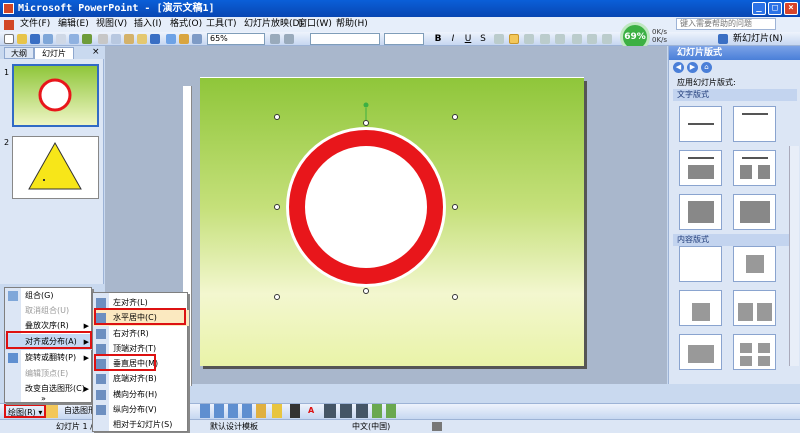 Image resolution: width=800 pixels, height=433 pixels. I want to click on shadow-button: S, so click(483, 39).